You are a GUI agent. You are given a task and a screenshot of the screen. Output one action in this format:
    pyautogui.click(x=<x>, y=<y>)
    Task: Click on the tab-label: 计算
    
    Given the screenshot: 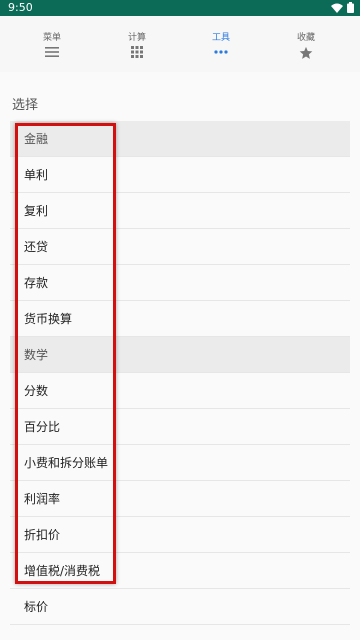 What is the action you would take?
    pyautogui.click(x=136, y=38)
    